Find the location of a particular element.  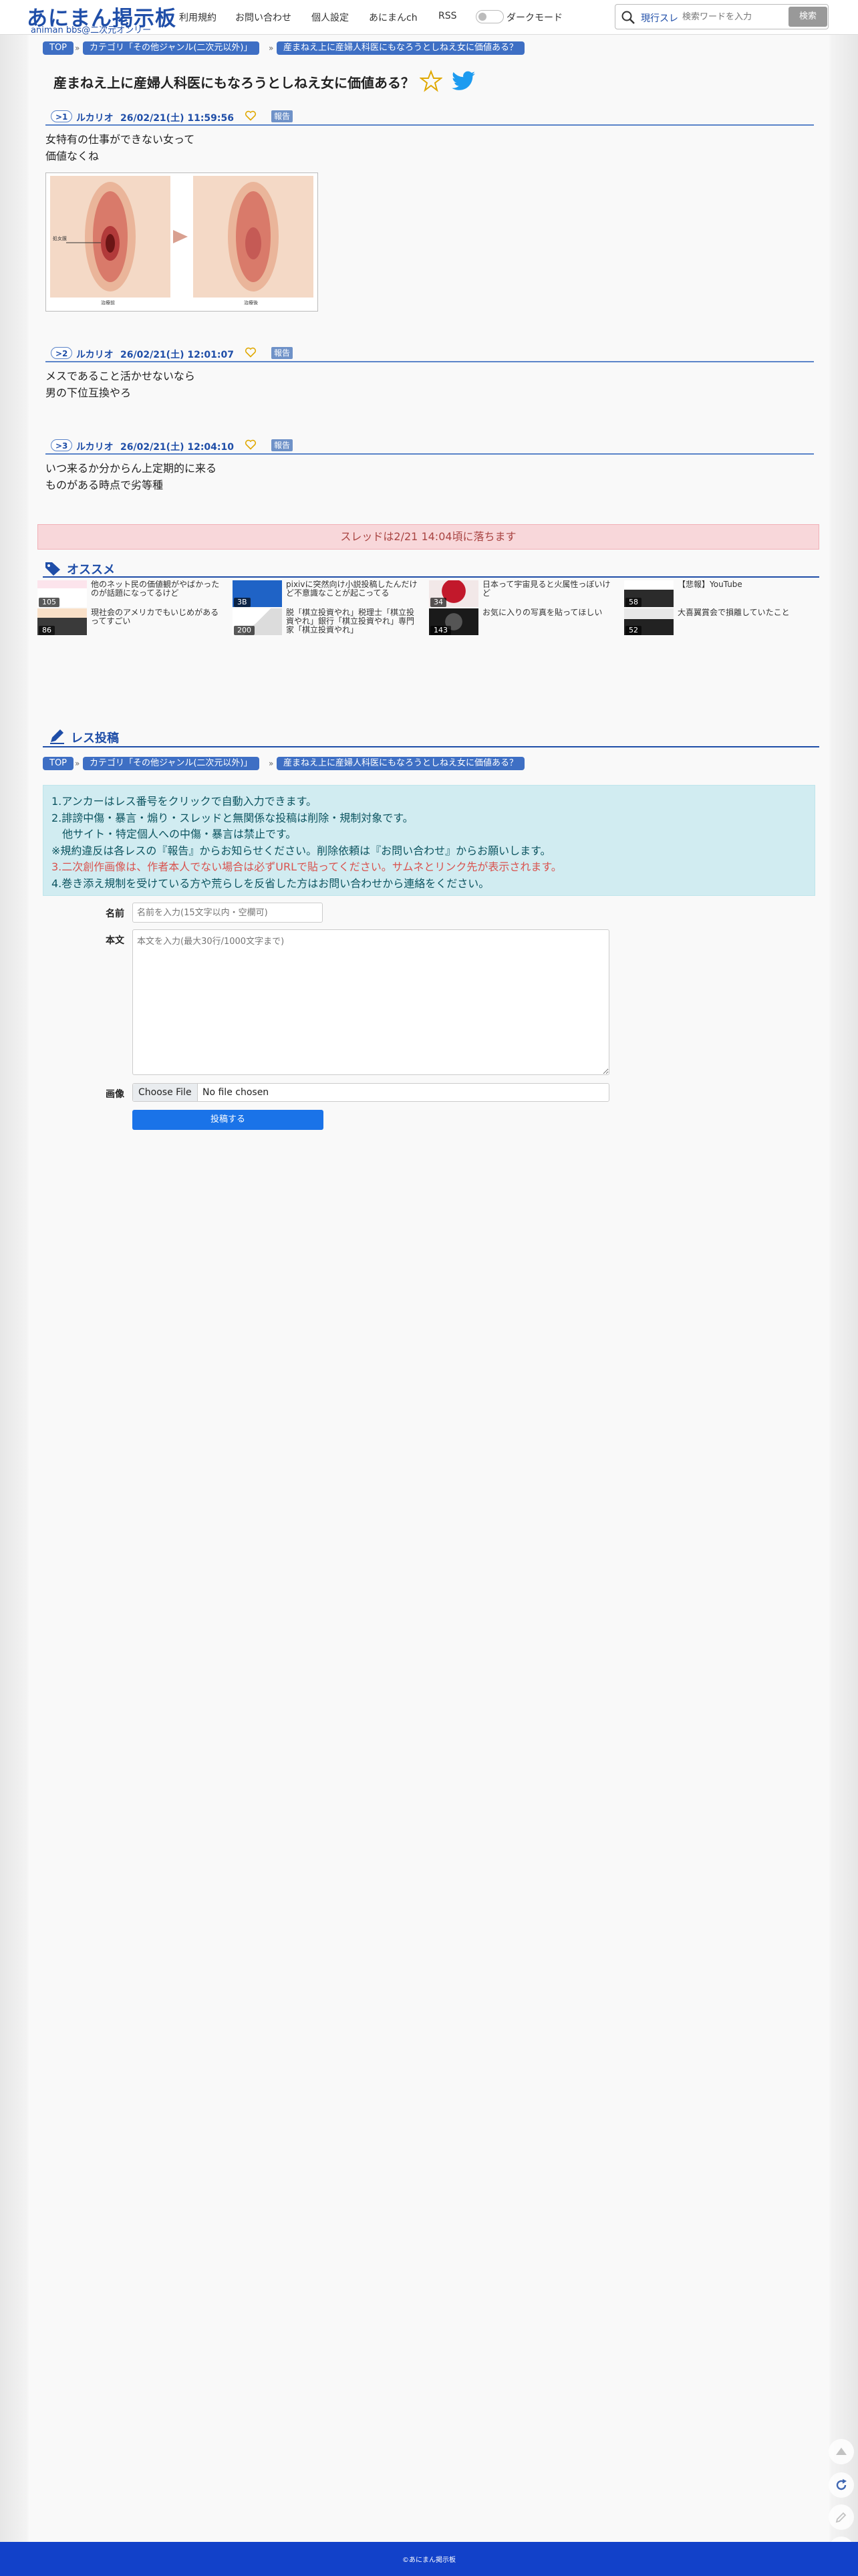

recommend-title: オススメ is located at coordinates (91, 570).